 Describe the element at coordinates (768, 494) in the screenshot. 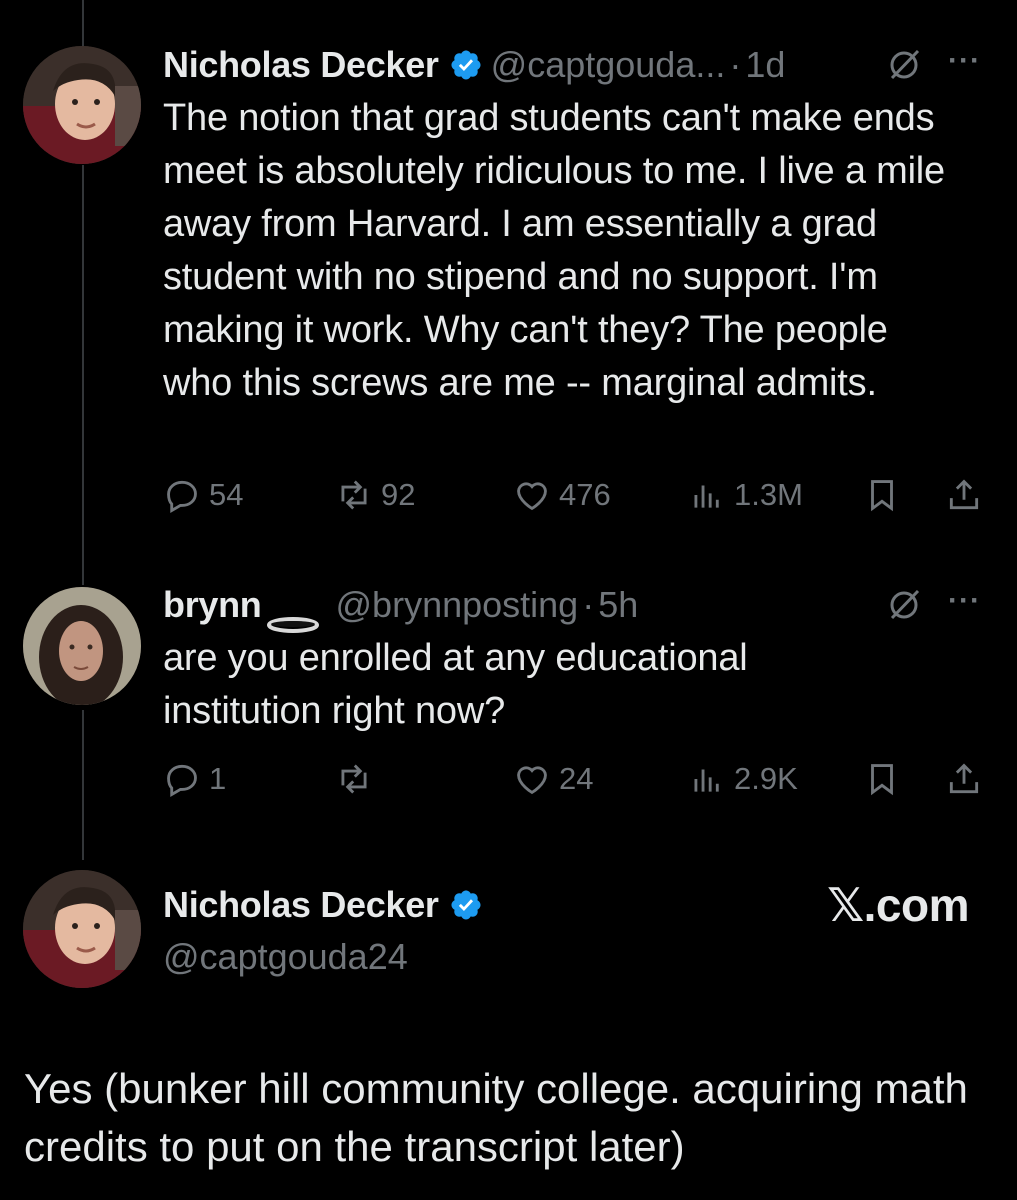

I see `view-count: 1.3M` at that location.